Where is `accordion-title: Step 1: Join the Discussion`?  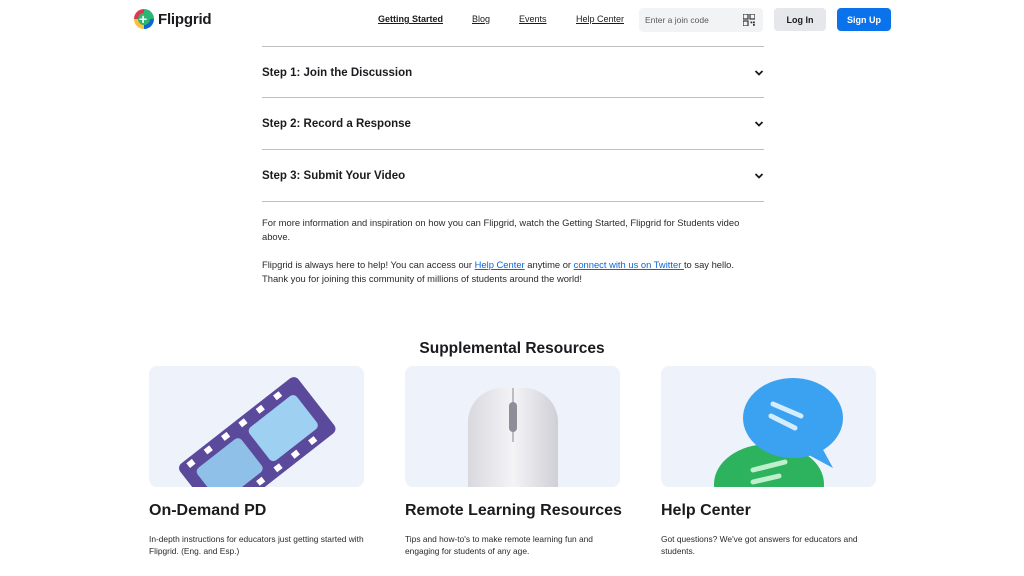
accordion-title: Step 1: Join the Discussion is located at coordinates (337, 73).